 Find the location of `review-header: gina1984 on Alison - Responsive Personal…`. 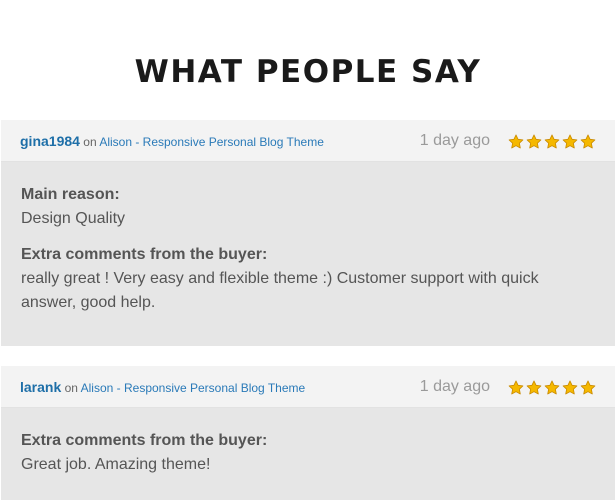

review-header: gina1984 on Alison - Responsive Personal… is located at coordinates (308, 141).